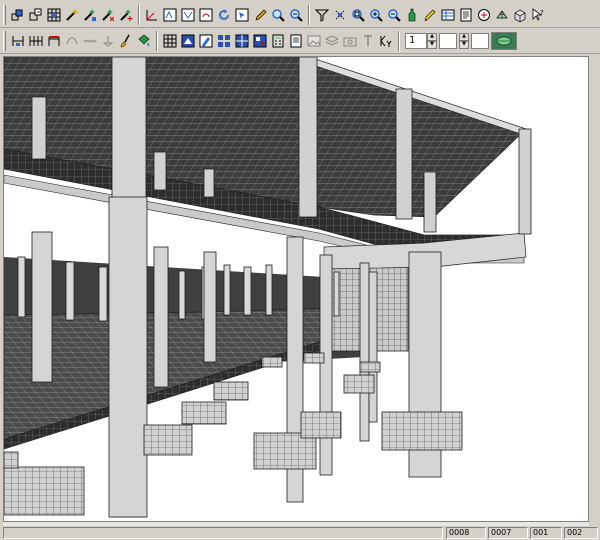 This screenshot has width=600, height=540. What do you see at coordinates (223, 15) in the screenshot?
I see `refresh-icon` at bounding box center [223, 15].